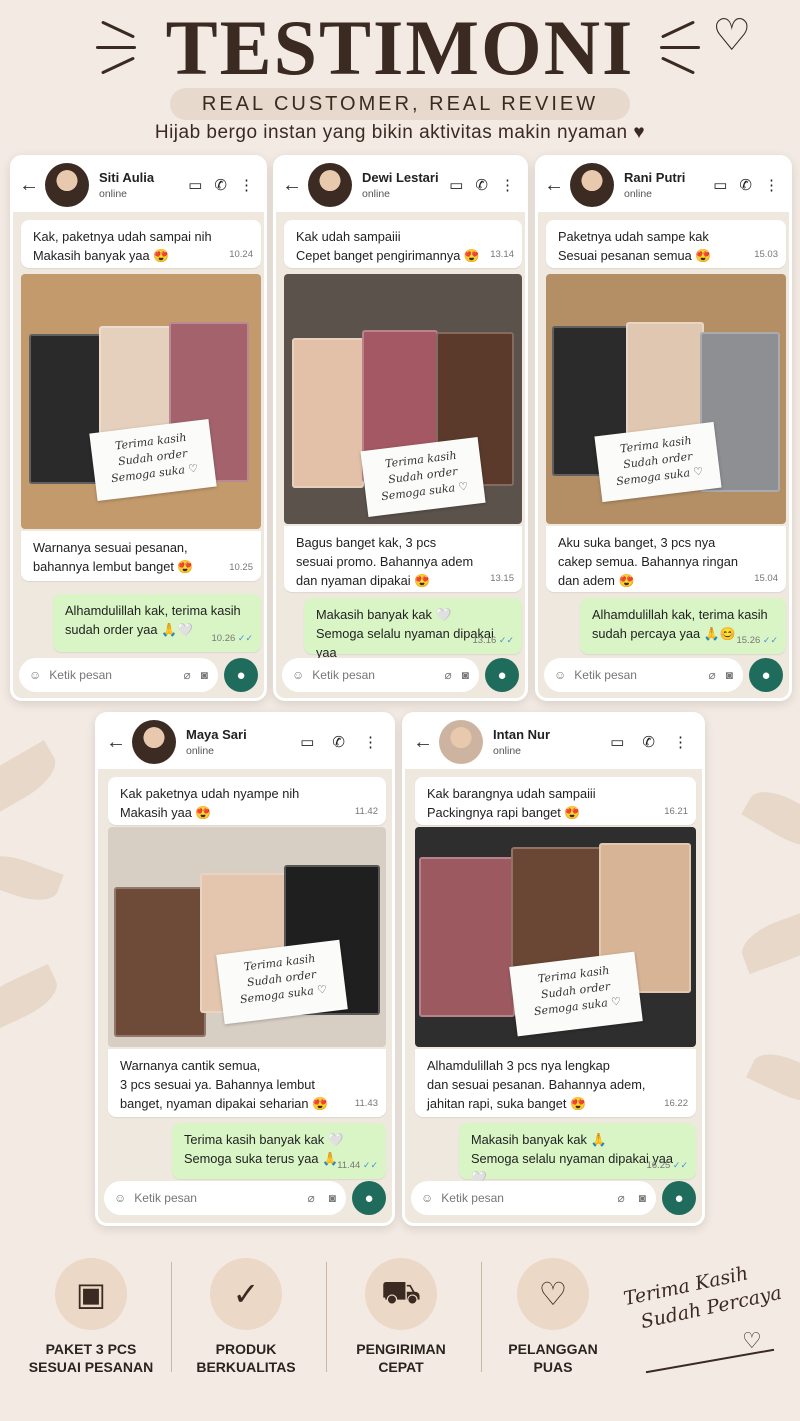 Image resolution: width=800 pixels, height=1421 pixels. Describe the element at coordinates (388, 255) in the screenshot. I see `message-line: Cepet banget pengirimannya 😍` at that location.